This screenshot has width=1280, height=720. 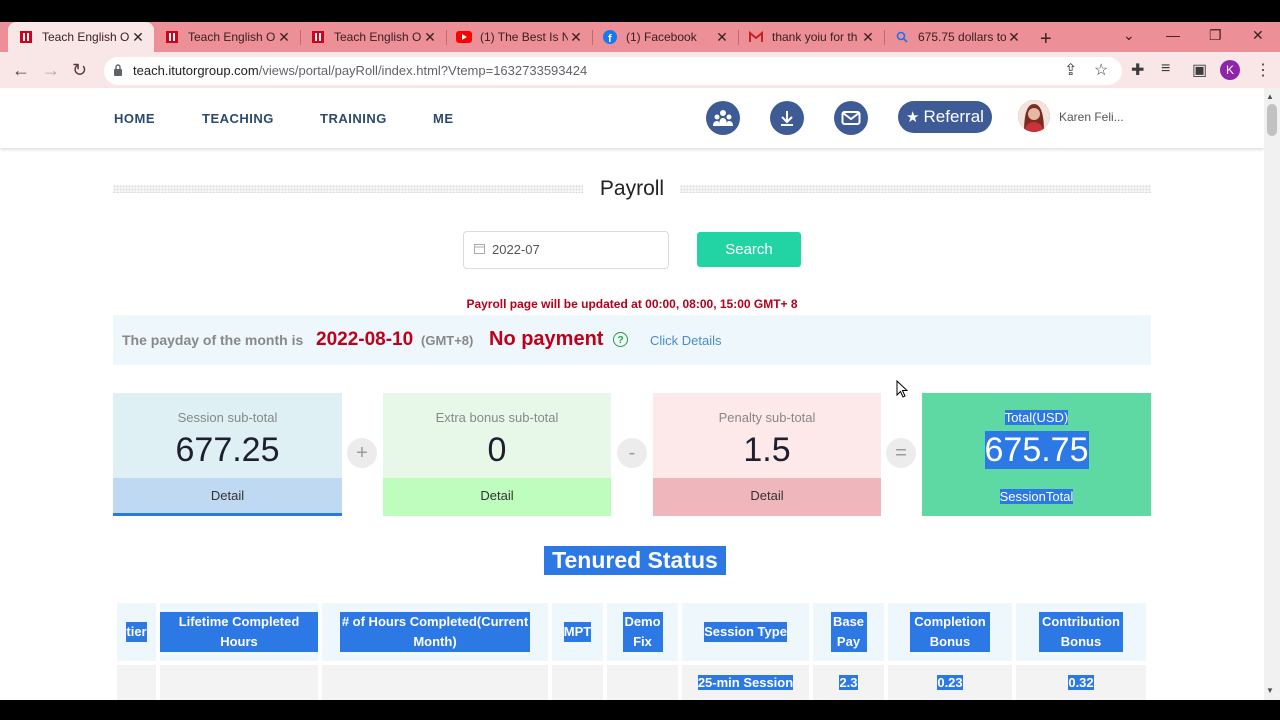 What do you see at coordinates (1199, 70) in the screenshot?
I see `side-panel-icon: ▣` at bounding box center [1199, 70].